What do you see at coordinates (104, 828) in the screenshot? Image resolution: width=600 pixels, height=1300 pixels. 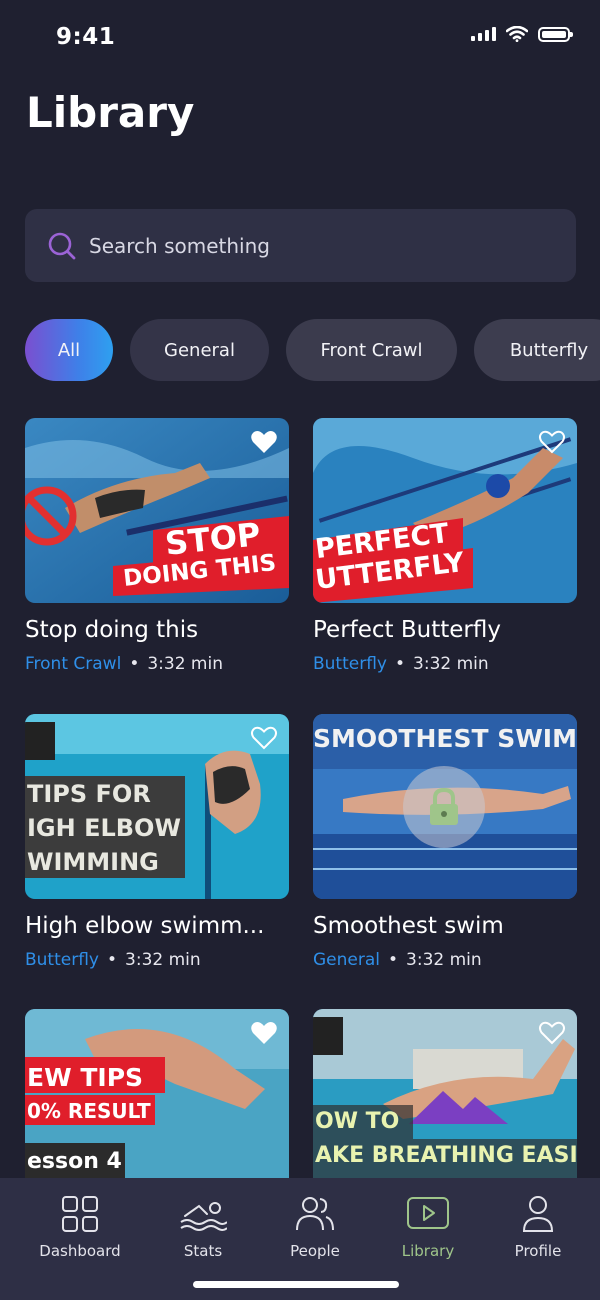 I see `thumbnail-caption: IGH ELBOW` at bounding box center [104, 828].